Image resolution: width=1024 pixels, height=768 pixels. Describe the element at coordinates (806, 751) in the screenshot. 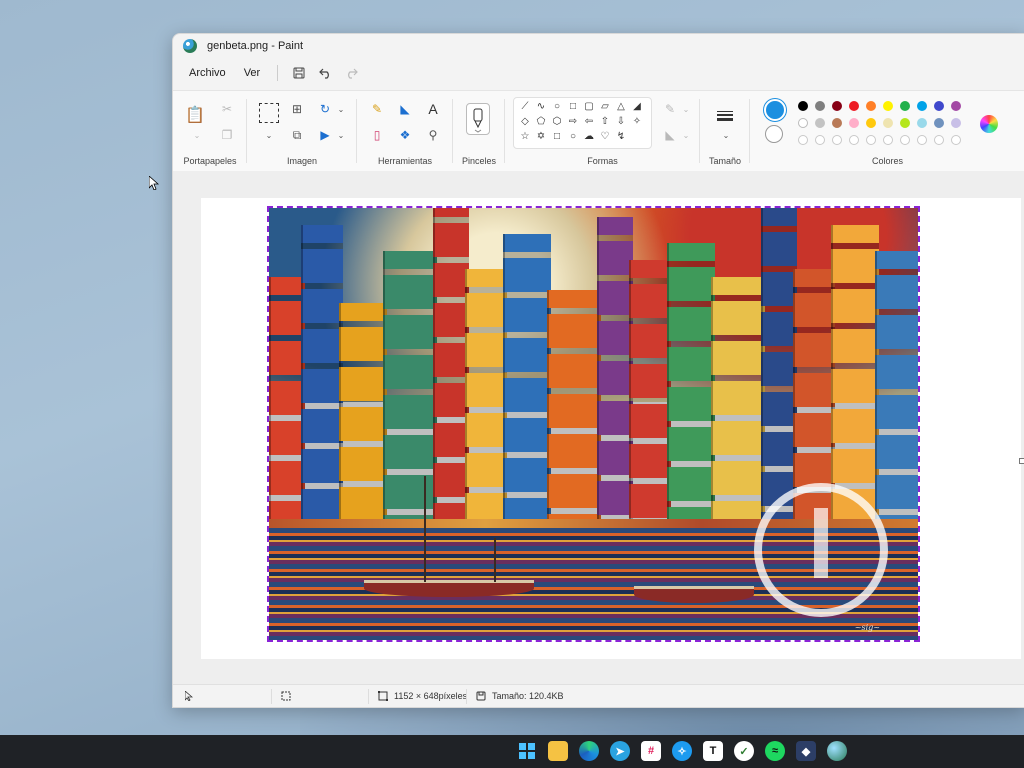

I see `app-icon: ◆` at that location.